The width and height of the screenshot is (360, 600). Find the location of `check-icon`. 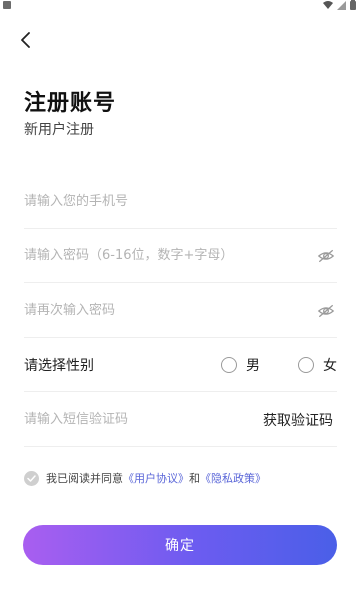

check-icon is located at coordinates (31, 478).